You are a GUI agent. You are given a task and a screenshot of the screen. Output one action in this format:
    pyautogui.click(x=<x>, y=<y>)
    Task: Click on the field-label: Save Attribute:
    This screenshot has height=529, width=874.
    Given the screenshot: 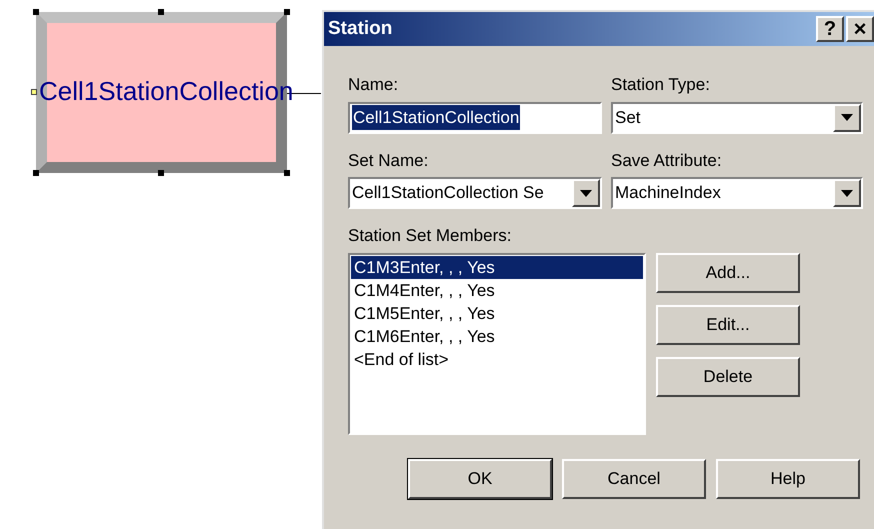 What is the action you would take?
    pyautogui.click(x=667, y=161)
    